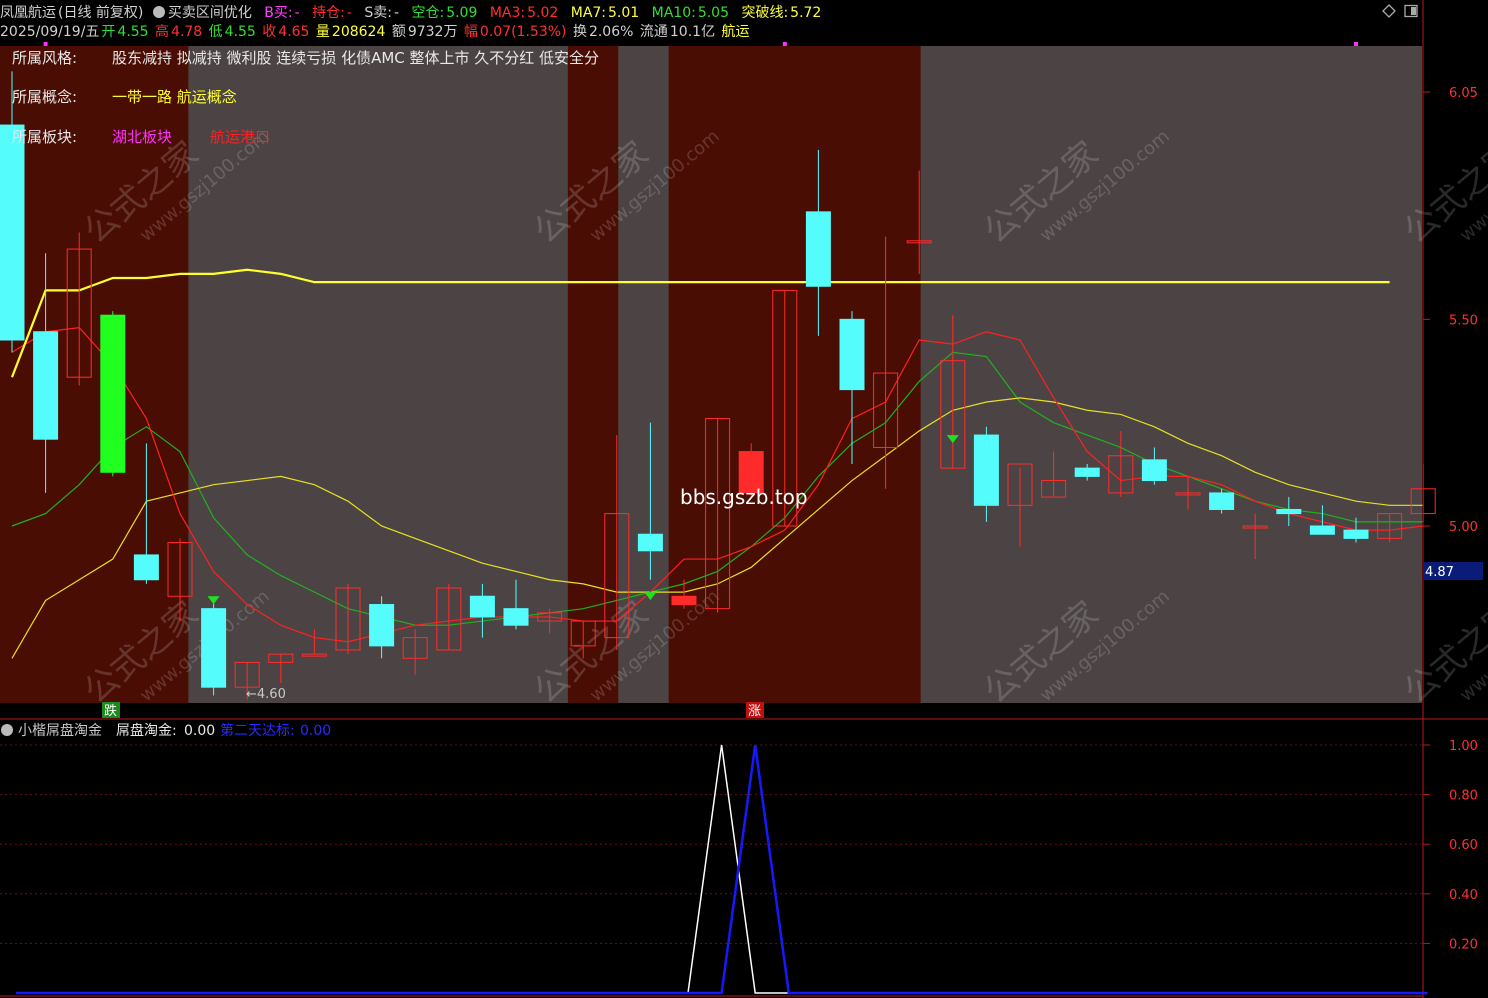 This screenshot has width=1488, height=998. Describe the element at coordinates (1439, 572) in the screenshot. I see `price-tag: 4.87` at that location.